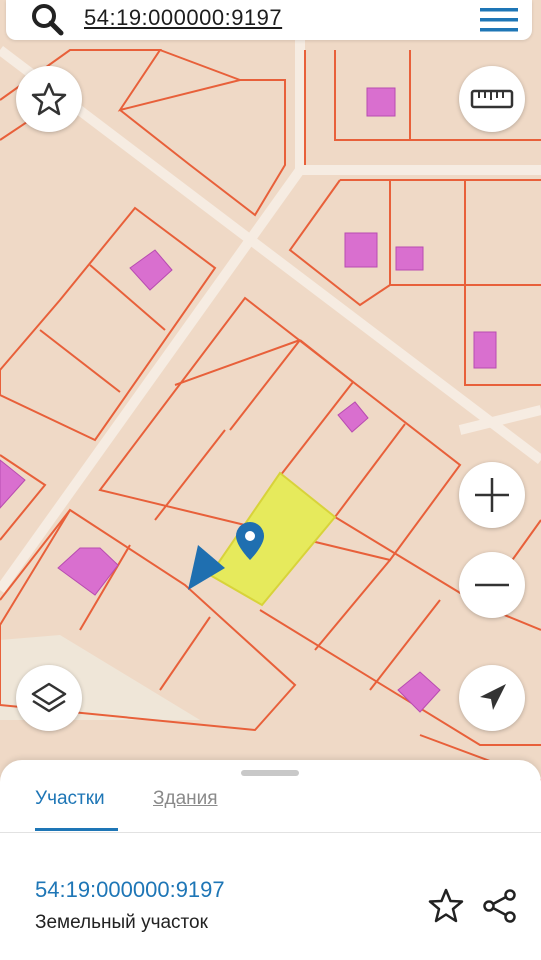 Image resolution: width=541 pixels, height=960 pixels. I want to click on search-icon, so click(48, 20).